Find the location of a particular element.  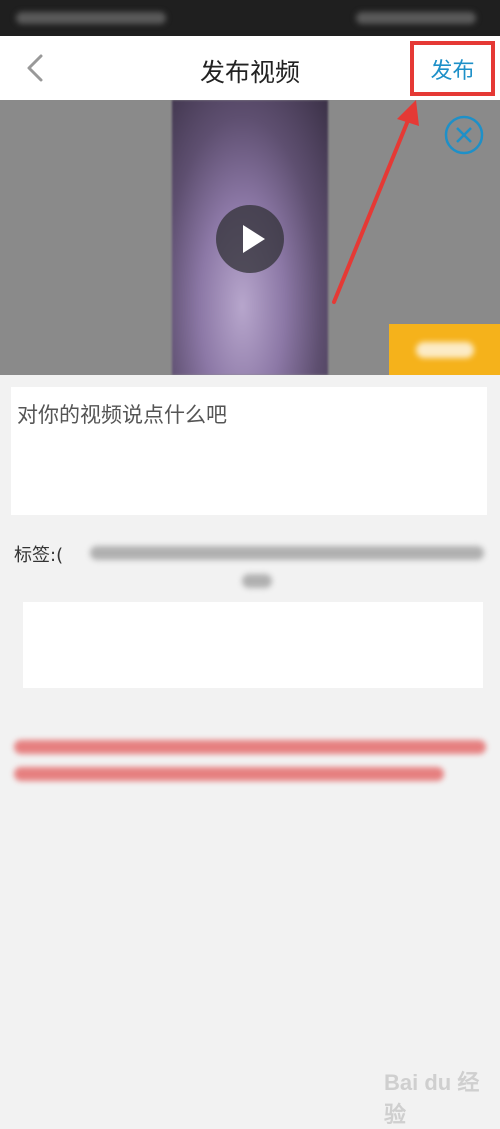

baidu-jingyan-watermark: Bai du 经验 is located at coordinates (439, 1091).